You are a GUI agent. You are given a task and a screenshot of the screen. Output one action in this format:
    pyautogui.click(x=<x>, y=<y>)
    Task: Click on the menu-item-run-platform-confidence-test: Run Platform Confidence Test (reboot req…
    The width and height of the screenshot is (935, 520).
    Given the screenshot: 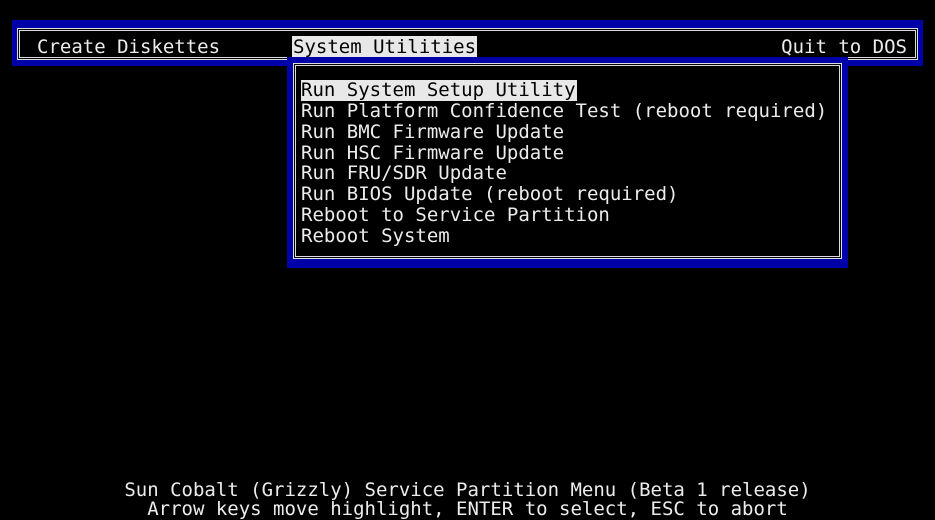 What is the action you would take?
    pyautogui.click(x=564, y=111)
    